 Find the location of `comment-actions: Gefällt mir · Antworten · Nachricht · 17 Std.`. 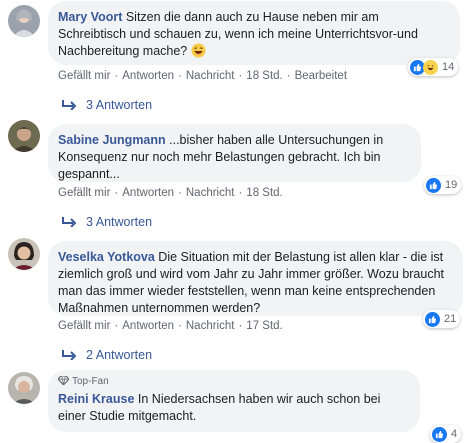

comment-actions: Gefällt mir · Antworten · Nachricht · 17 Std. is located at coordinates (170, 326).